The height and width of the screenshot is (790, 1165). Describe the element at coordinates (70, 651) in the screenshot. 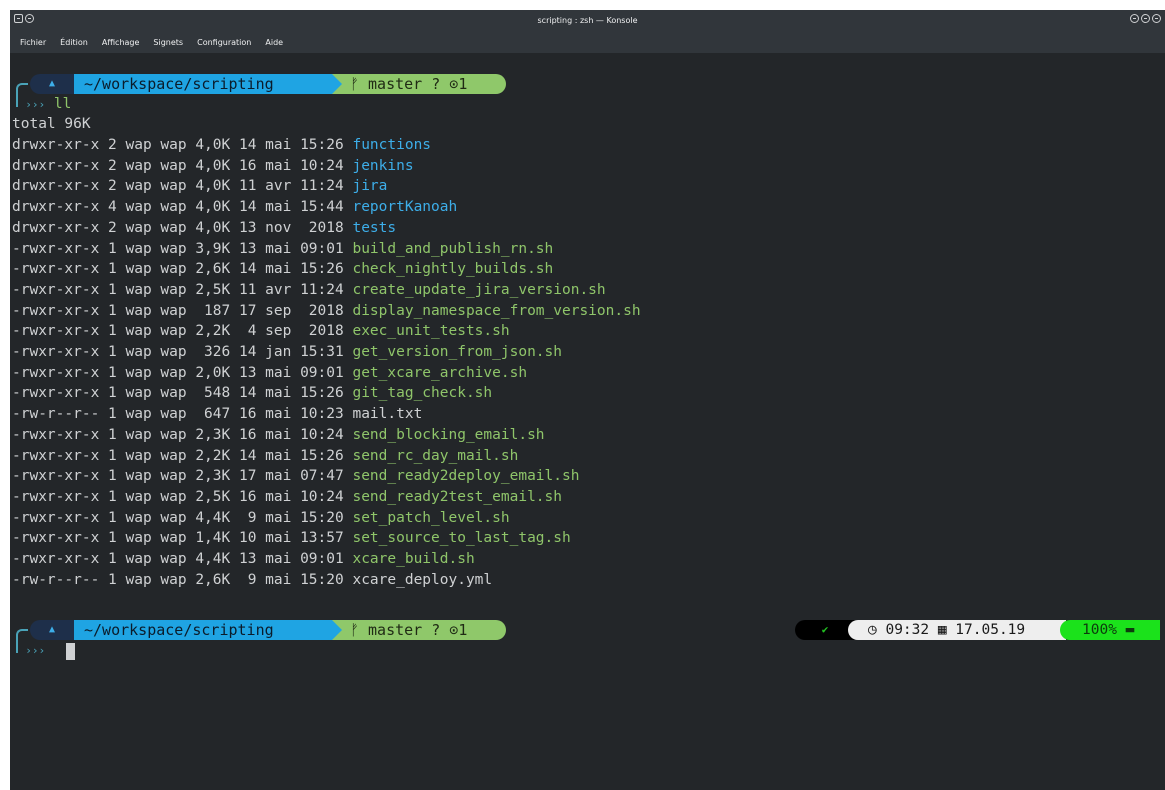

I see `text-cursor` at that location.